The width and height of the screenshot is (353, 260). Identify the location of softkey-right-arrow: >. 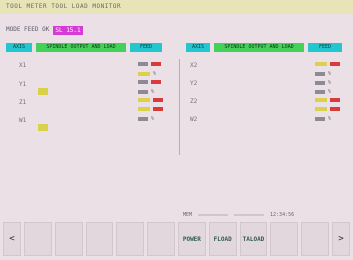
(340, 239).